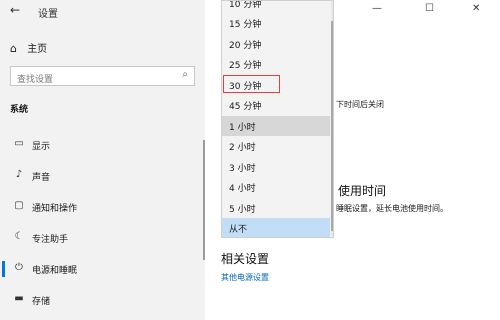 This screenshot has width=500, height=320. Describe the element at coordinates (19, 110) in the screenshot. I see `section-label: 系统` at that location.